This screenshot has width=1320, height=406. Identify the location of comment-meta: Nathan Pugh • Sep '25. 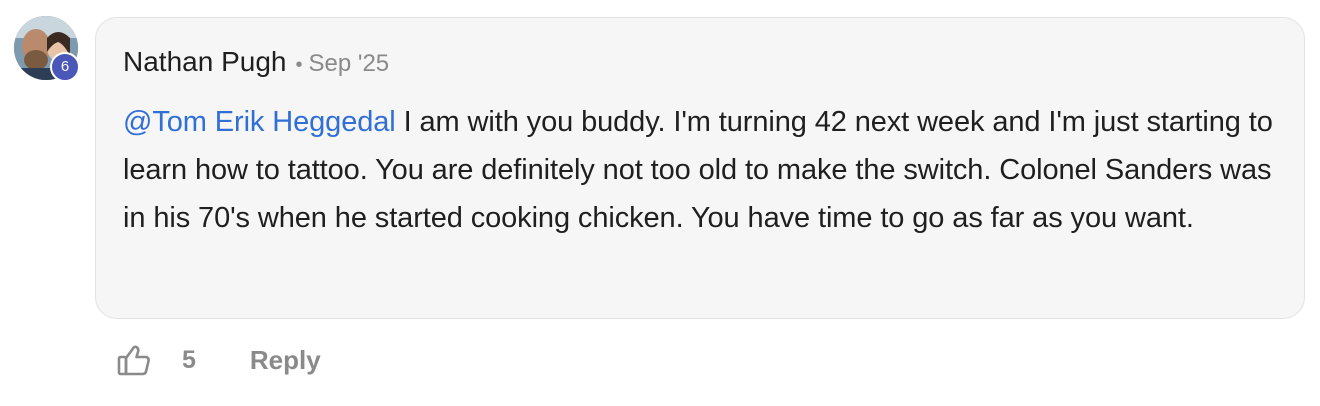
(256, 62).